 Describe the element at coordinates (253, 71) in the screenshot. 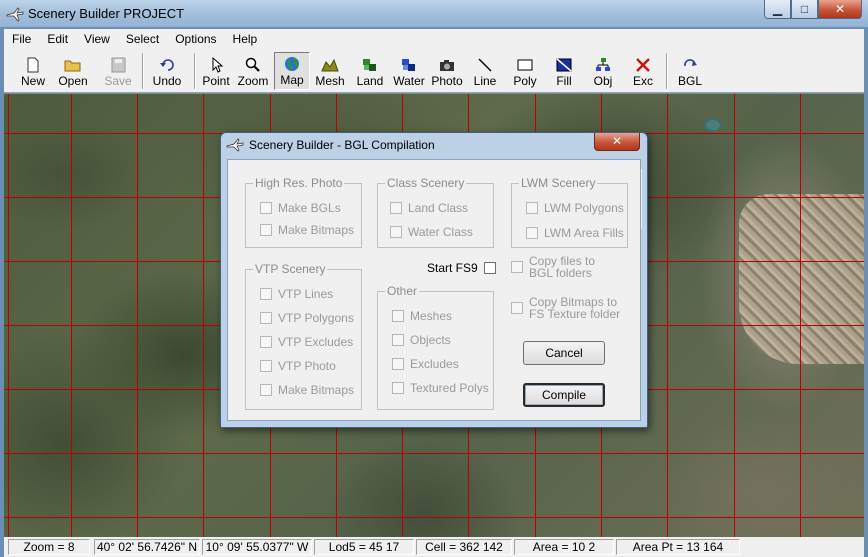

I see `zoom-button: Zoom` at that location.